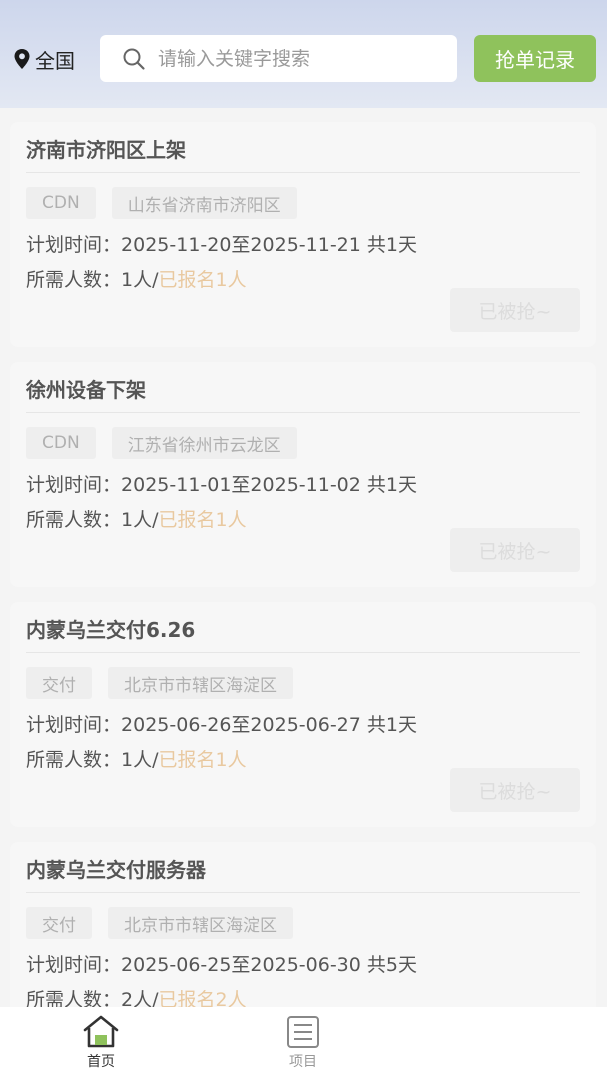 Image resolution: width=607 pixels, height=1080 pixels. What do you see at coordinates (269, 245) in the screenshot?
I see `plan-value: 2025-11-20至2025-11-21 共1天` at bounding box center [269, 245].